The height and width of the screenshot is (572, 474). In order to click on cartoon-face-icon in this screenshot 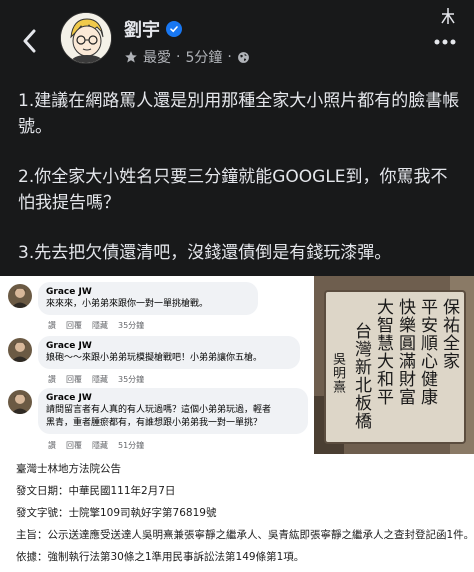, I will do `click(86, 38)`.